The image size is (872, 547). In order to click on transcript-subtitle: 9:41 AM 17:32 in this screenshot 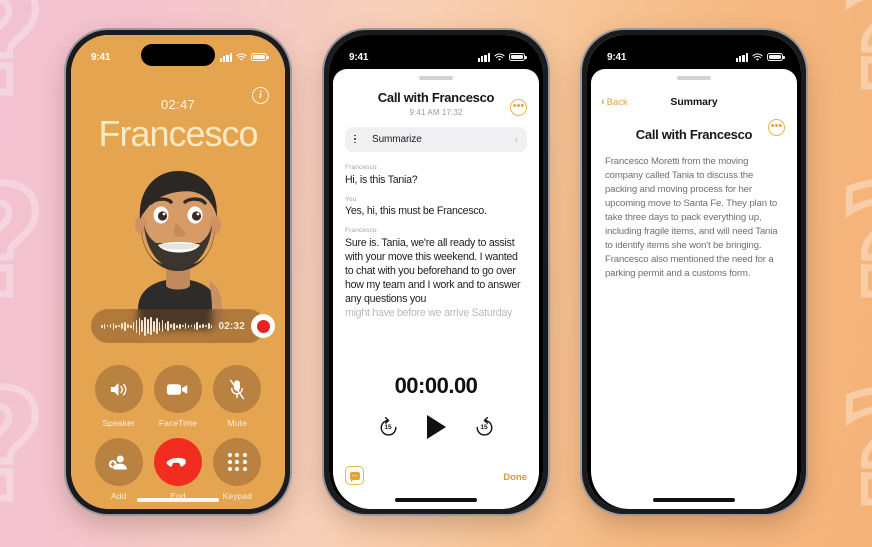, I will do `click(436, 112)`.